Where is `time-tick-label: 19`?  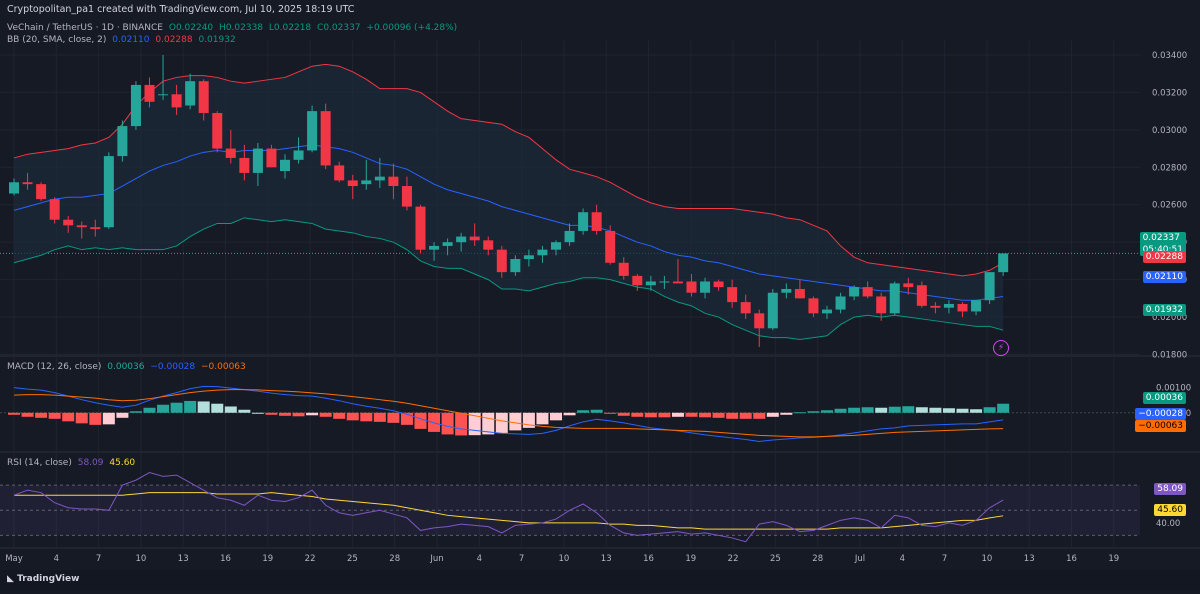 time-tick-label: 19 is located at coordinates (1113, 559).